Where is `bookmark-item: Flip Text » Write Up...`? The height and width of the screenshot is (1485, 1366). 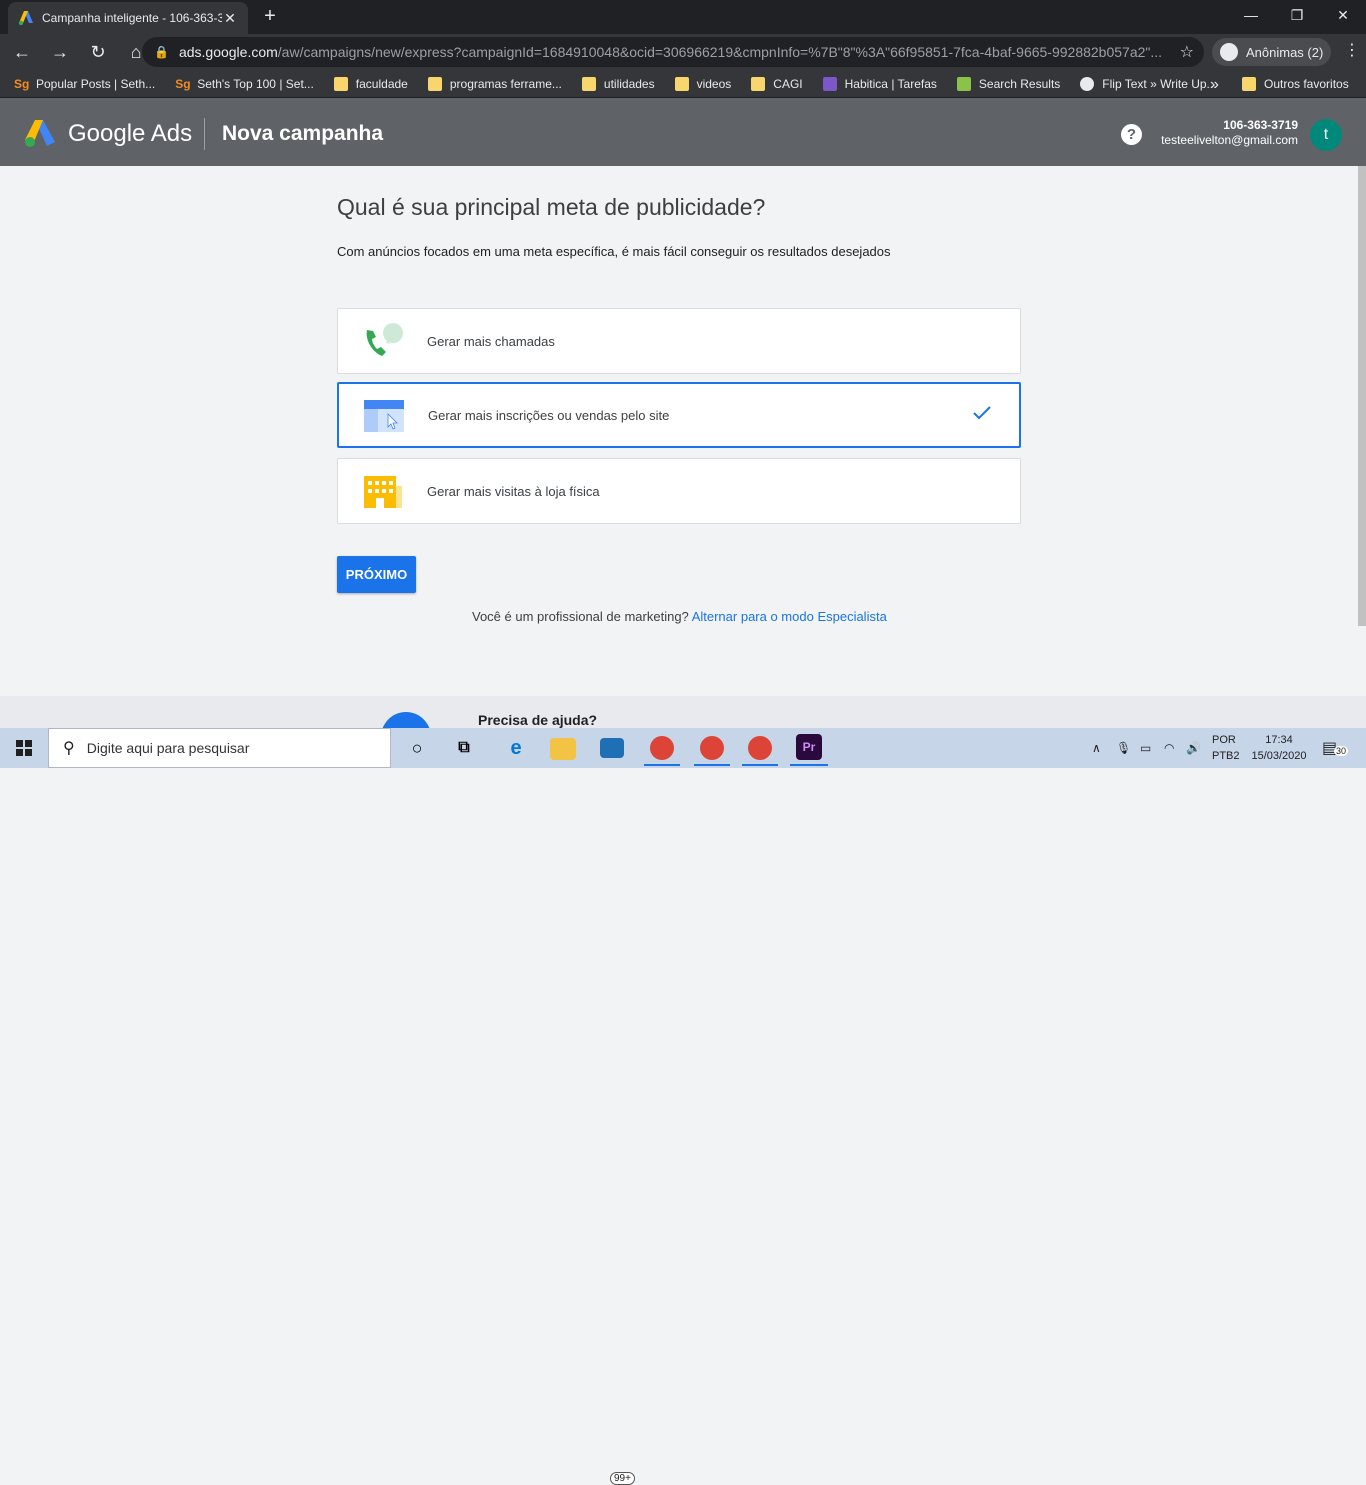
bookmark-item: Flip Text » Write Up... is located at coordinates (1148, 83).